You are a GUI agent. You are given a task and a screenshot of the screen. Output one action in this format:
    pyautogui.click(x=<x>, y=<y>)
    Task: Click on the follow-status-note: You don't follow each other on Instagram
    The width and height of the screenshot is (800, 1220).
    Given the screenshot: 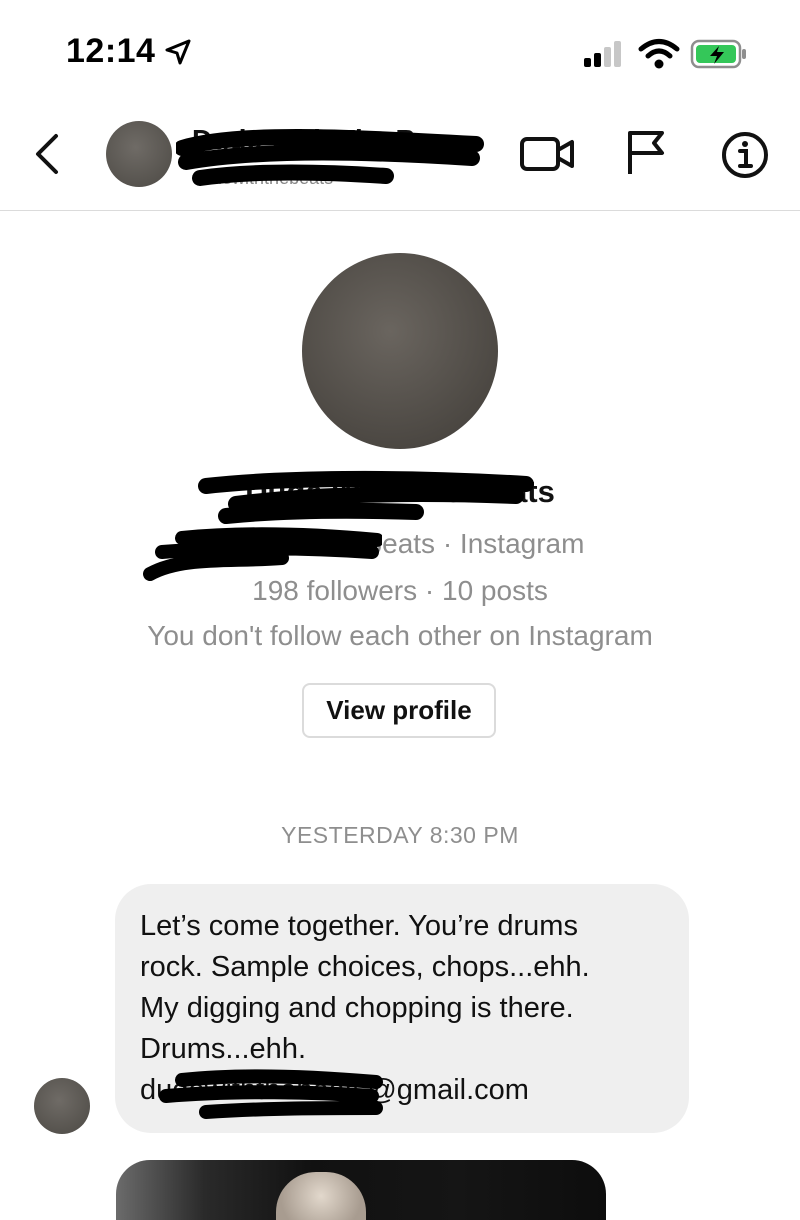 What is the action you would take?
    pyautogui.click(x=400, y=635)
    